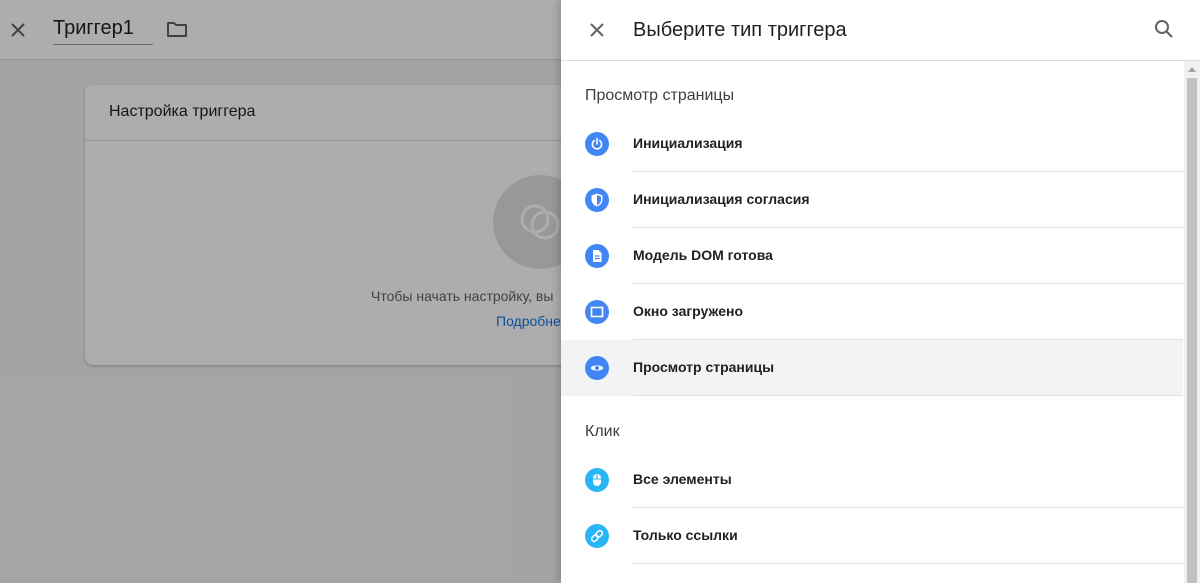 This screenshot has height=583, width=1200. Describe the element at coordinates (703, 255) in the screenshot. I see `trigger-type-label: Модель DOM готова` at that location.